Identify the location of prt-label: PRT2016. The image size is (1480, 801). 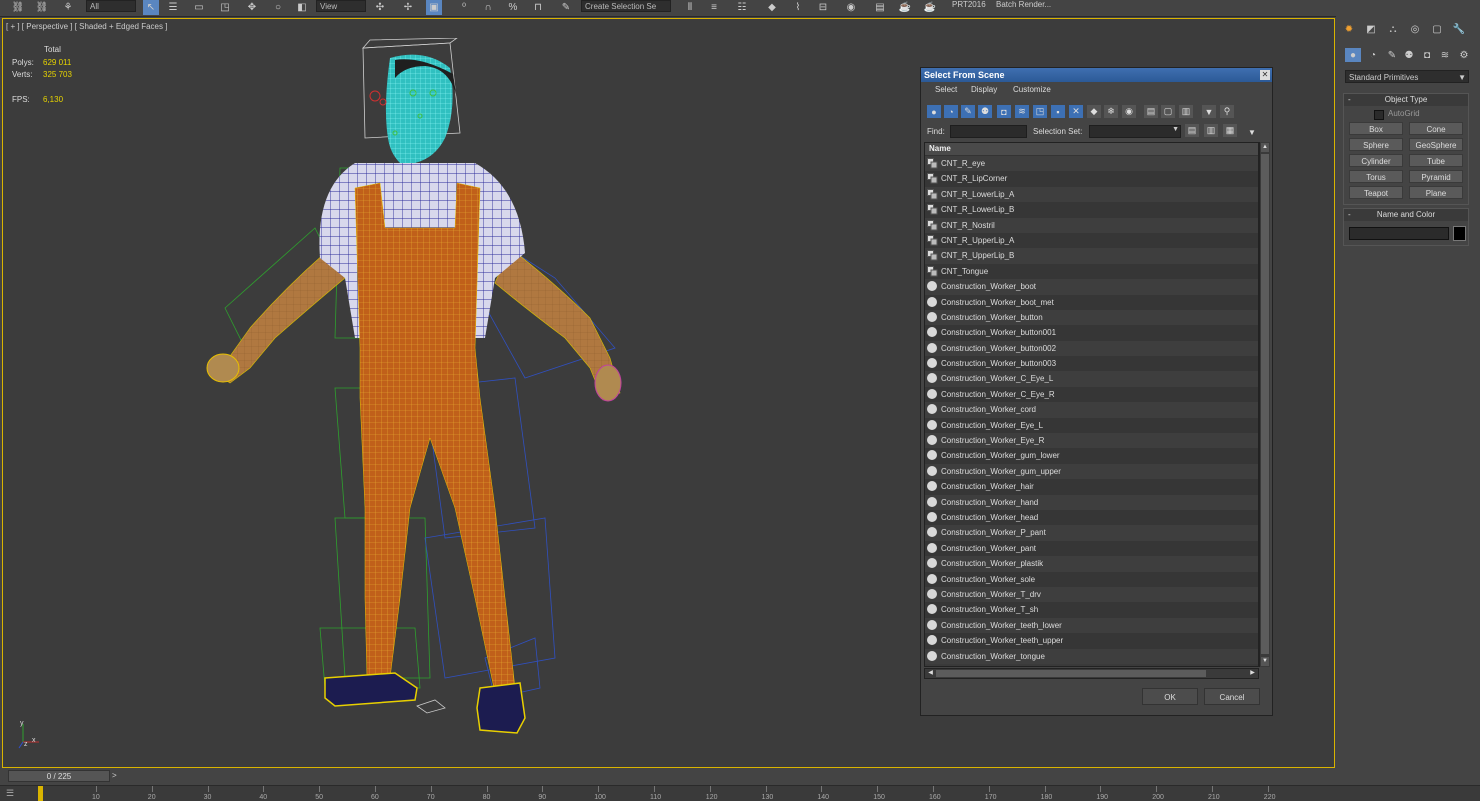
(969, 6).